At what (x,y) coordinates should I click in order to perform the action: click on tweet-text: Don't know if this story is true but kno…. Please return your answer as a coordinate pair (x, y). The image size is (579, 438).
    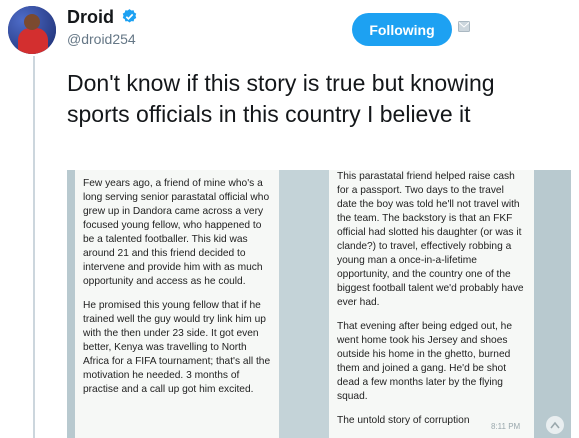
    Looking at the image, I should click on (281, 98).